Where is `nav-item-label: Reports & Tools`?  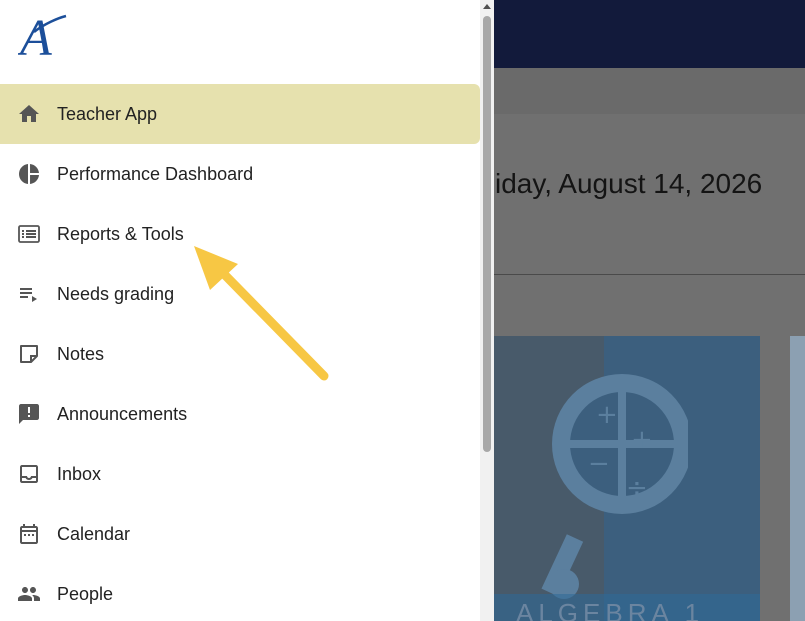
nav-item-label: Reports & Tools is located at coordinates (120, 233).